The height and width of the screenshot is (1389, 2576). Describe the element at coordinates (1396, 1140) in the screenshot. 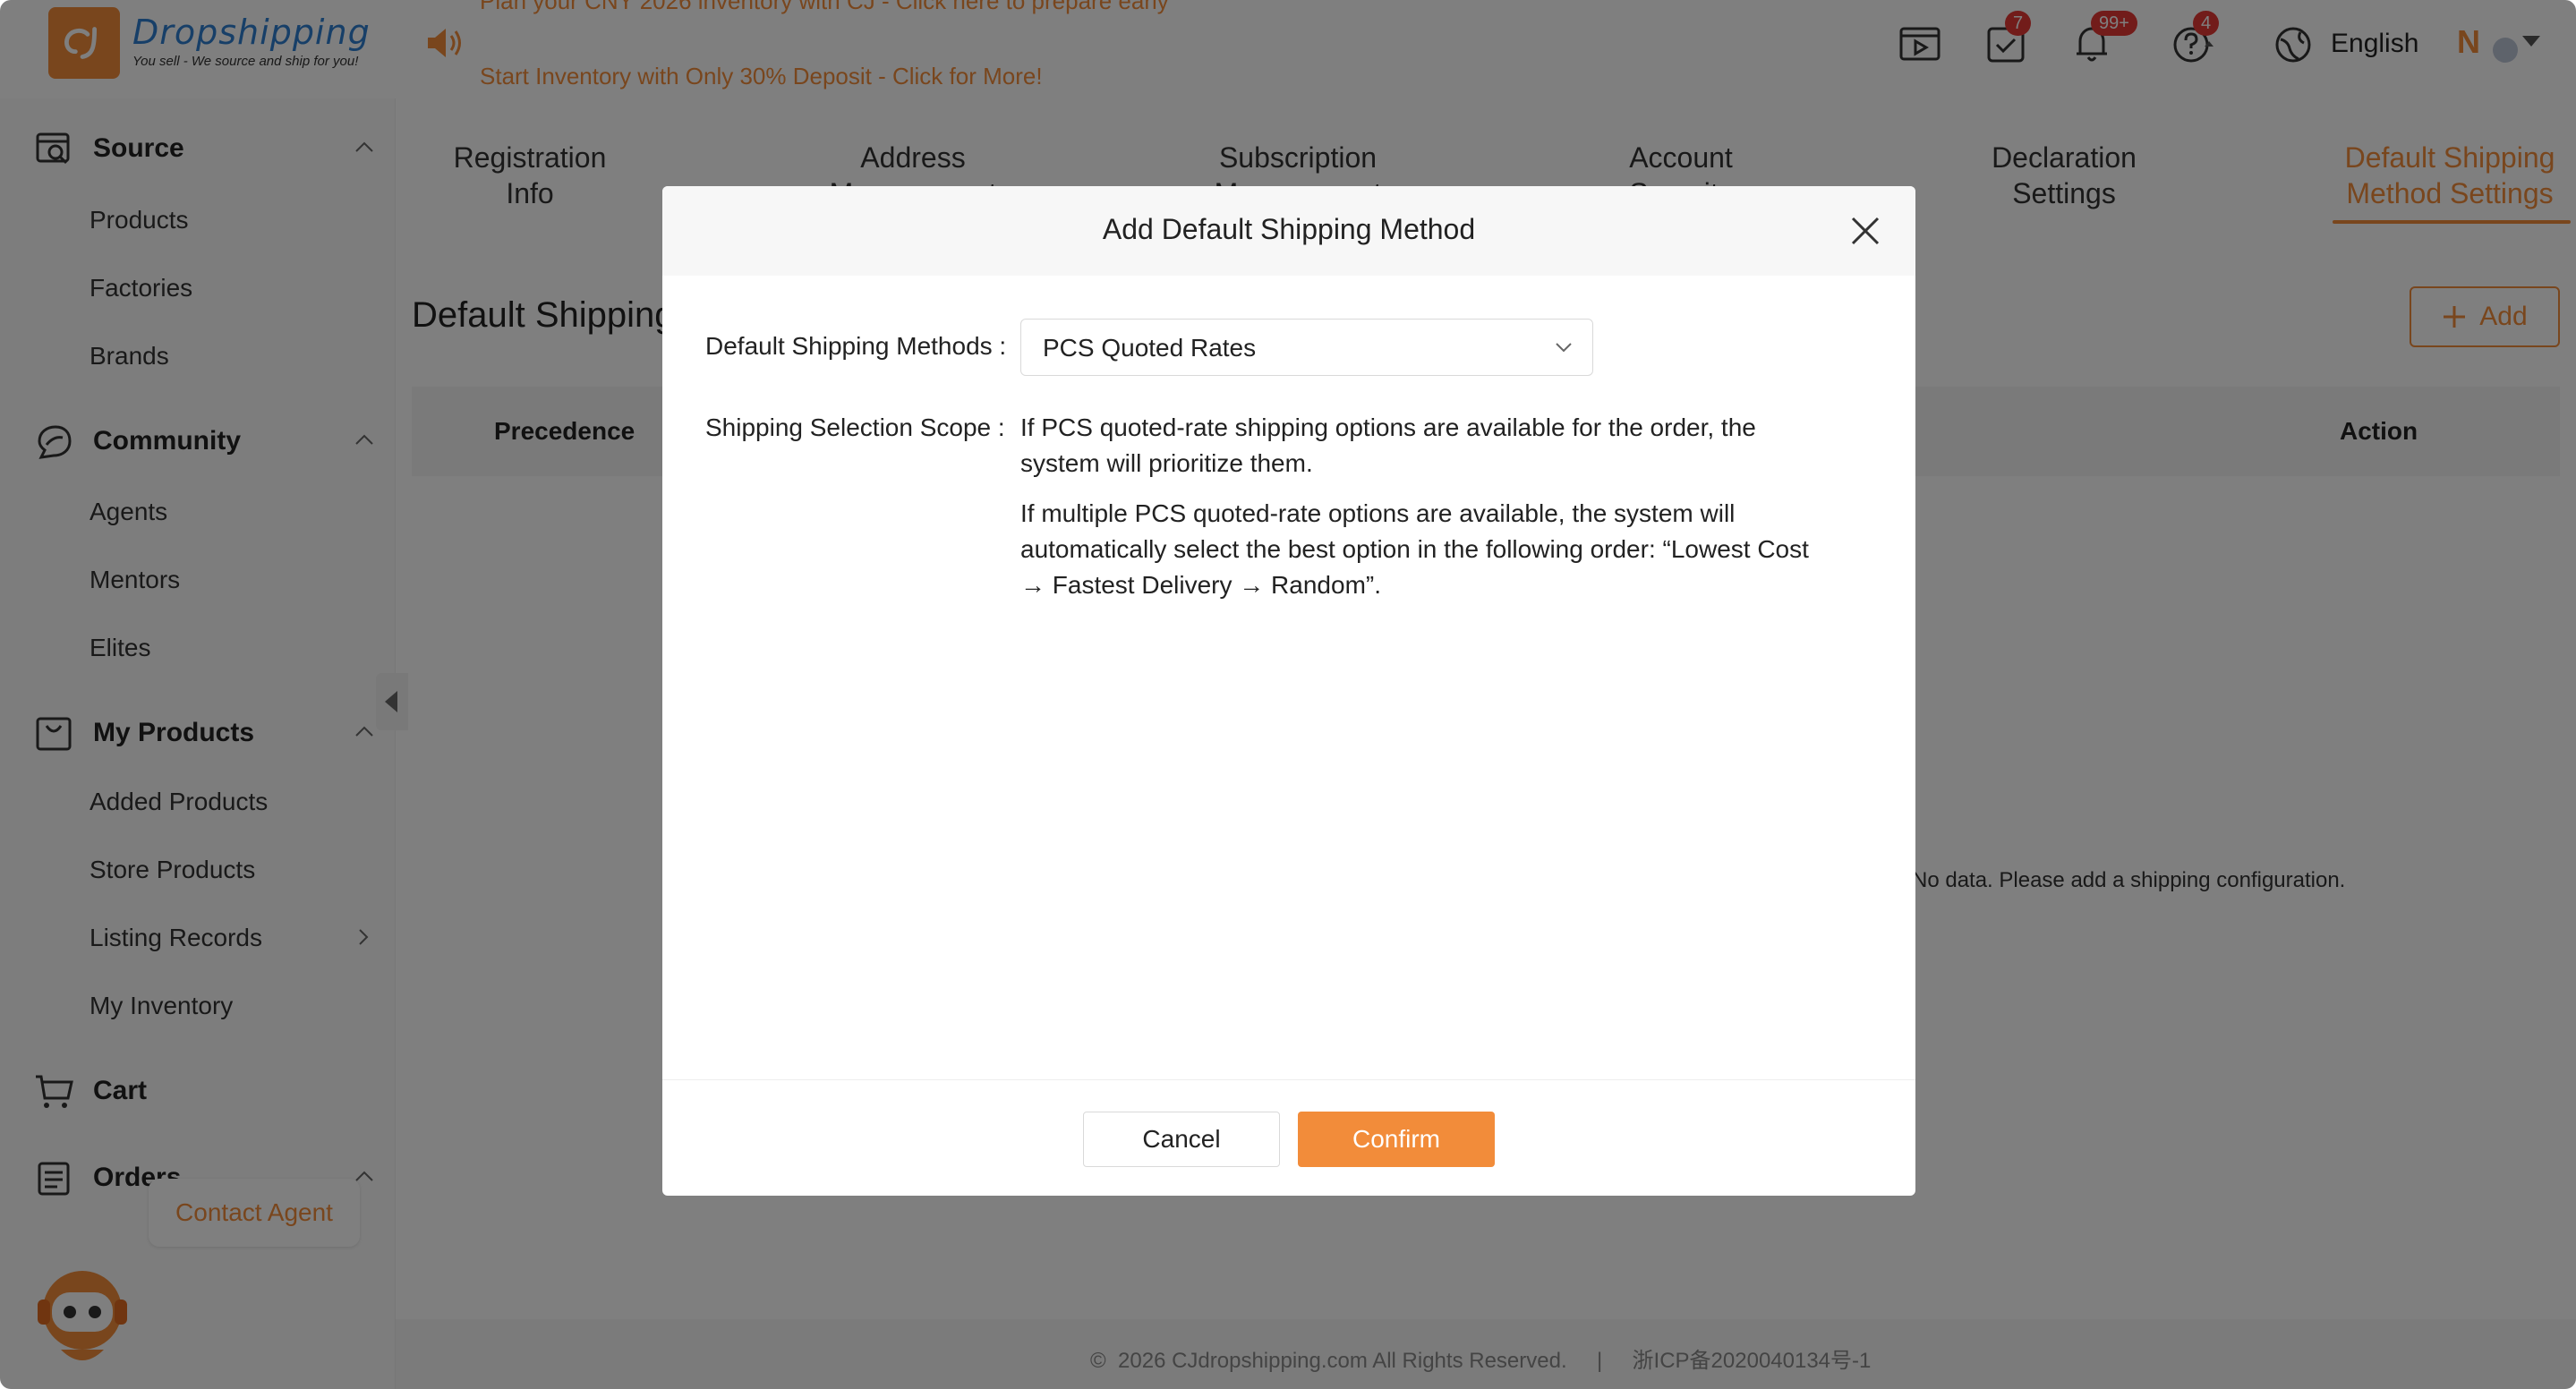

I see `confirm-button: Confirm` at that location.